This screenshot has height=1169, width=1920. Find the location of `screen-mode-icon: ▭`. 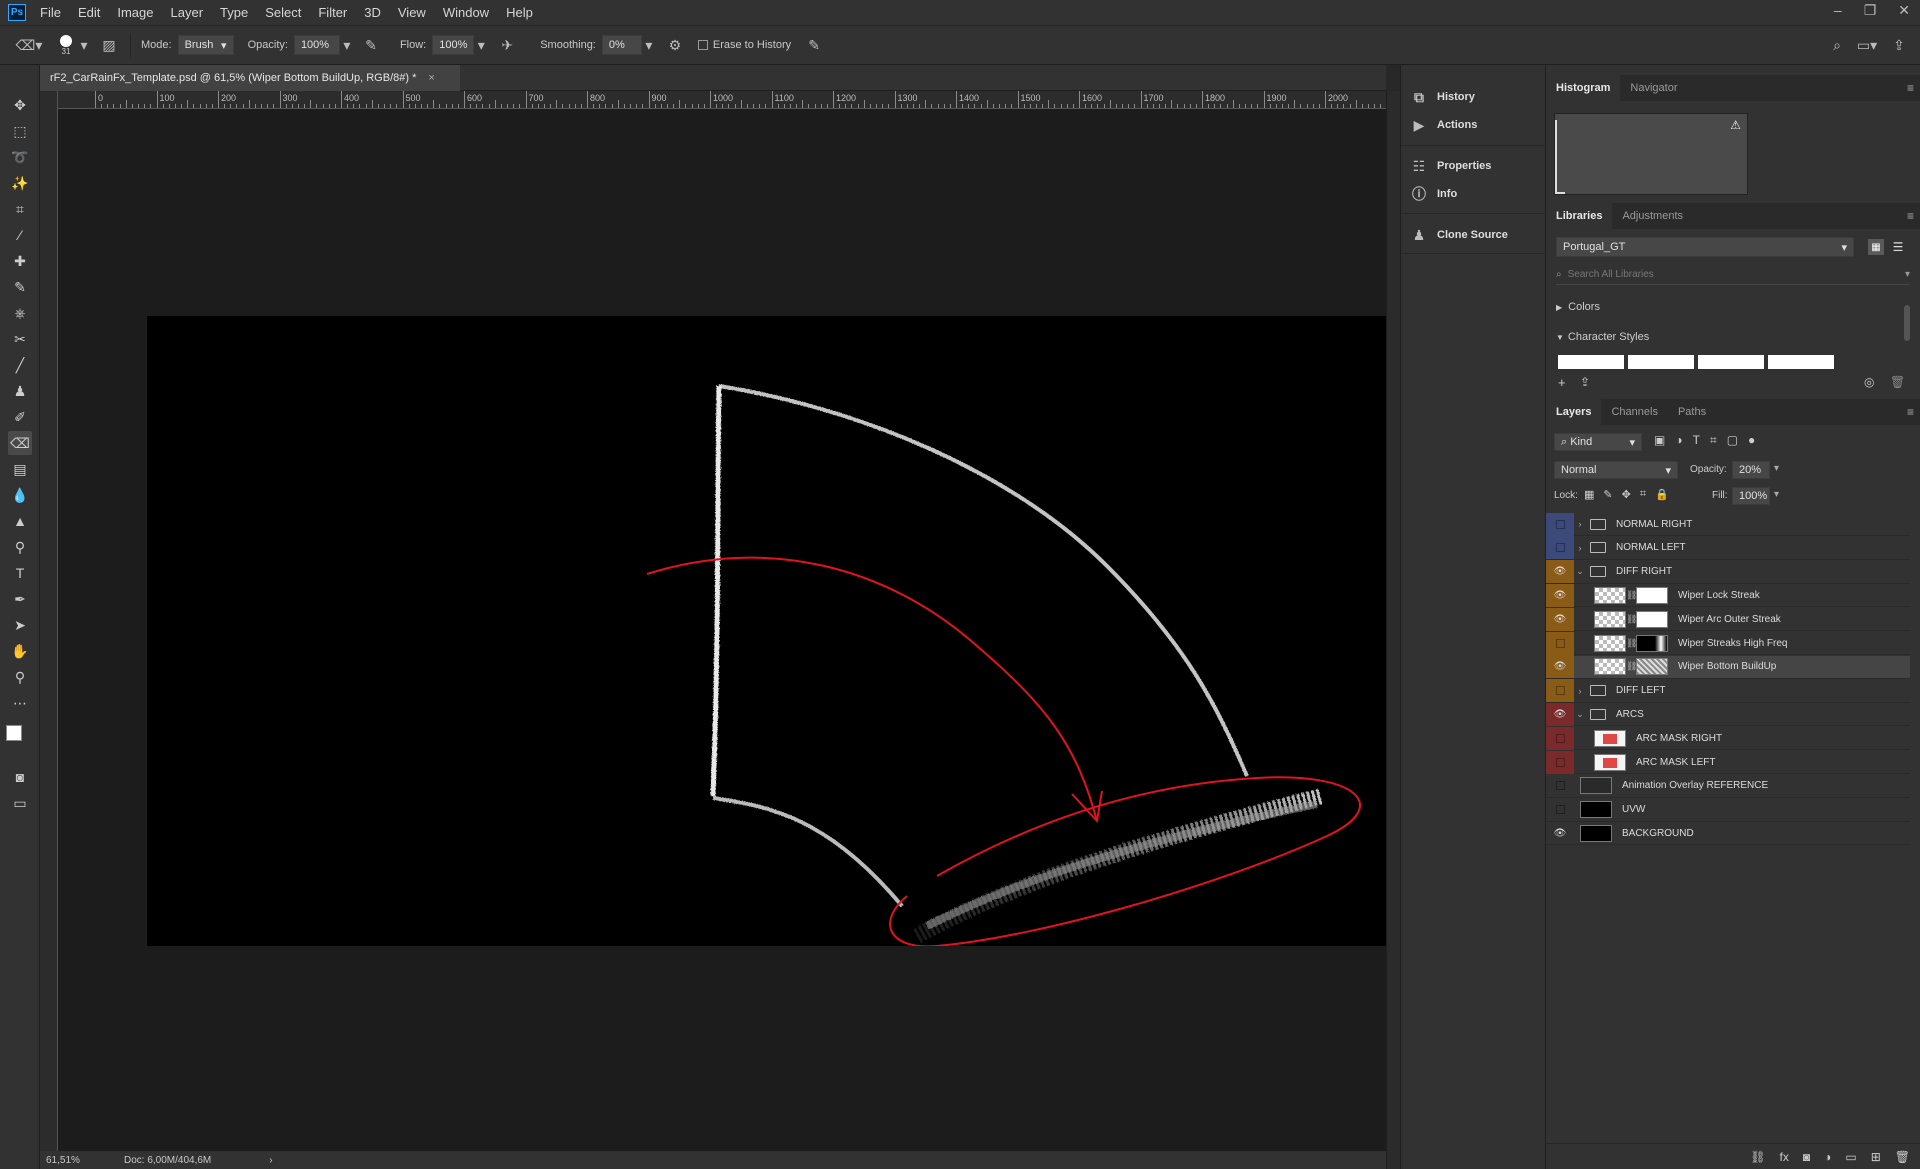

screen-mode-icon: ▭ is located at coordinates (20, 803).